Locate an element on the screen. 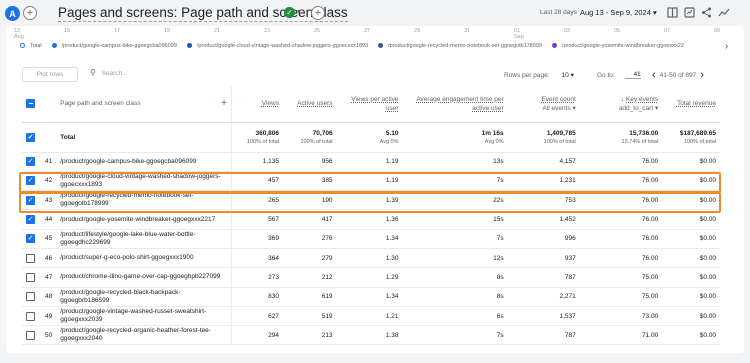 The width and height of the screenshot is (750, 363). col-header-views-per-user: Views per active user is located at coordinates (369, 104).